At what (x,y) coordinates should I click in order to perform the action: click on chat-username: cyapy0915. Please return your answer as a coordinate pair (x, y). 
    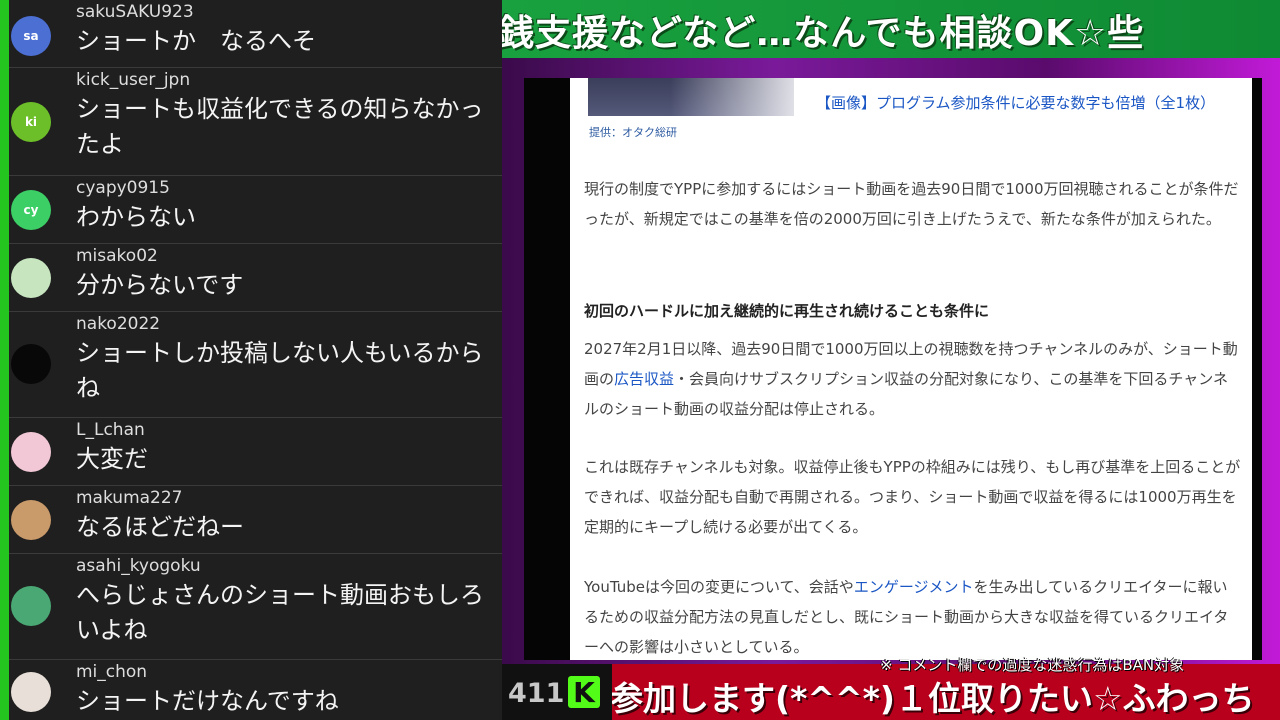
    Looking at the image, I should click on (123, 188).